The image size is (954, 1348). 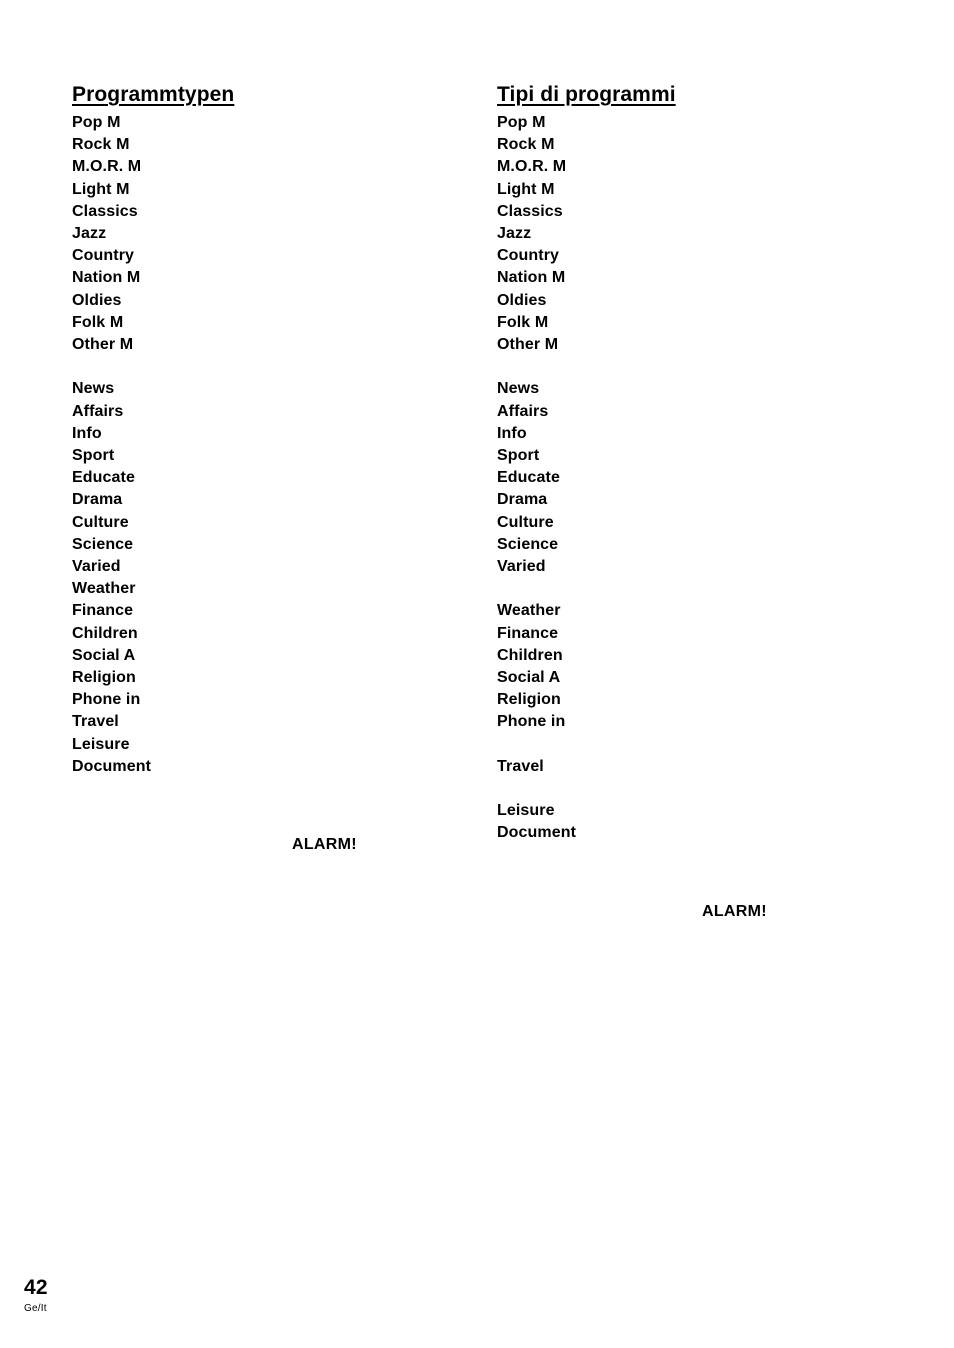 What do you see at coordinates (324, 844) in the screenshot?
I see `alarm-label-german: ALARM!` at bounding box center [324, 844].